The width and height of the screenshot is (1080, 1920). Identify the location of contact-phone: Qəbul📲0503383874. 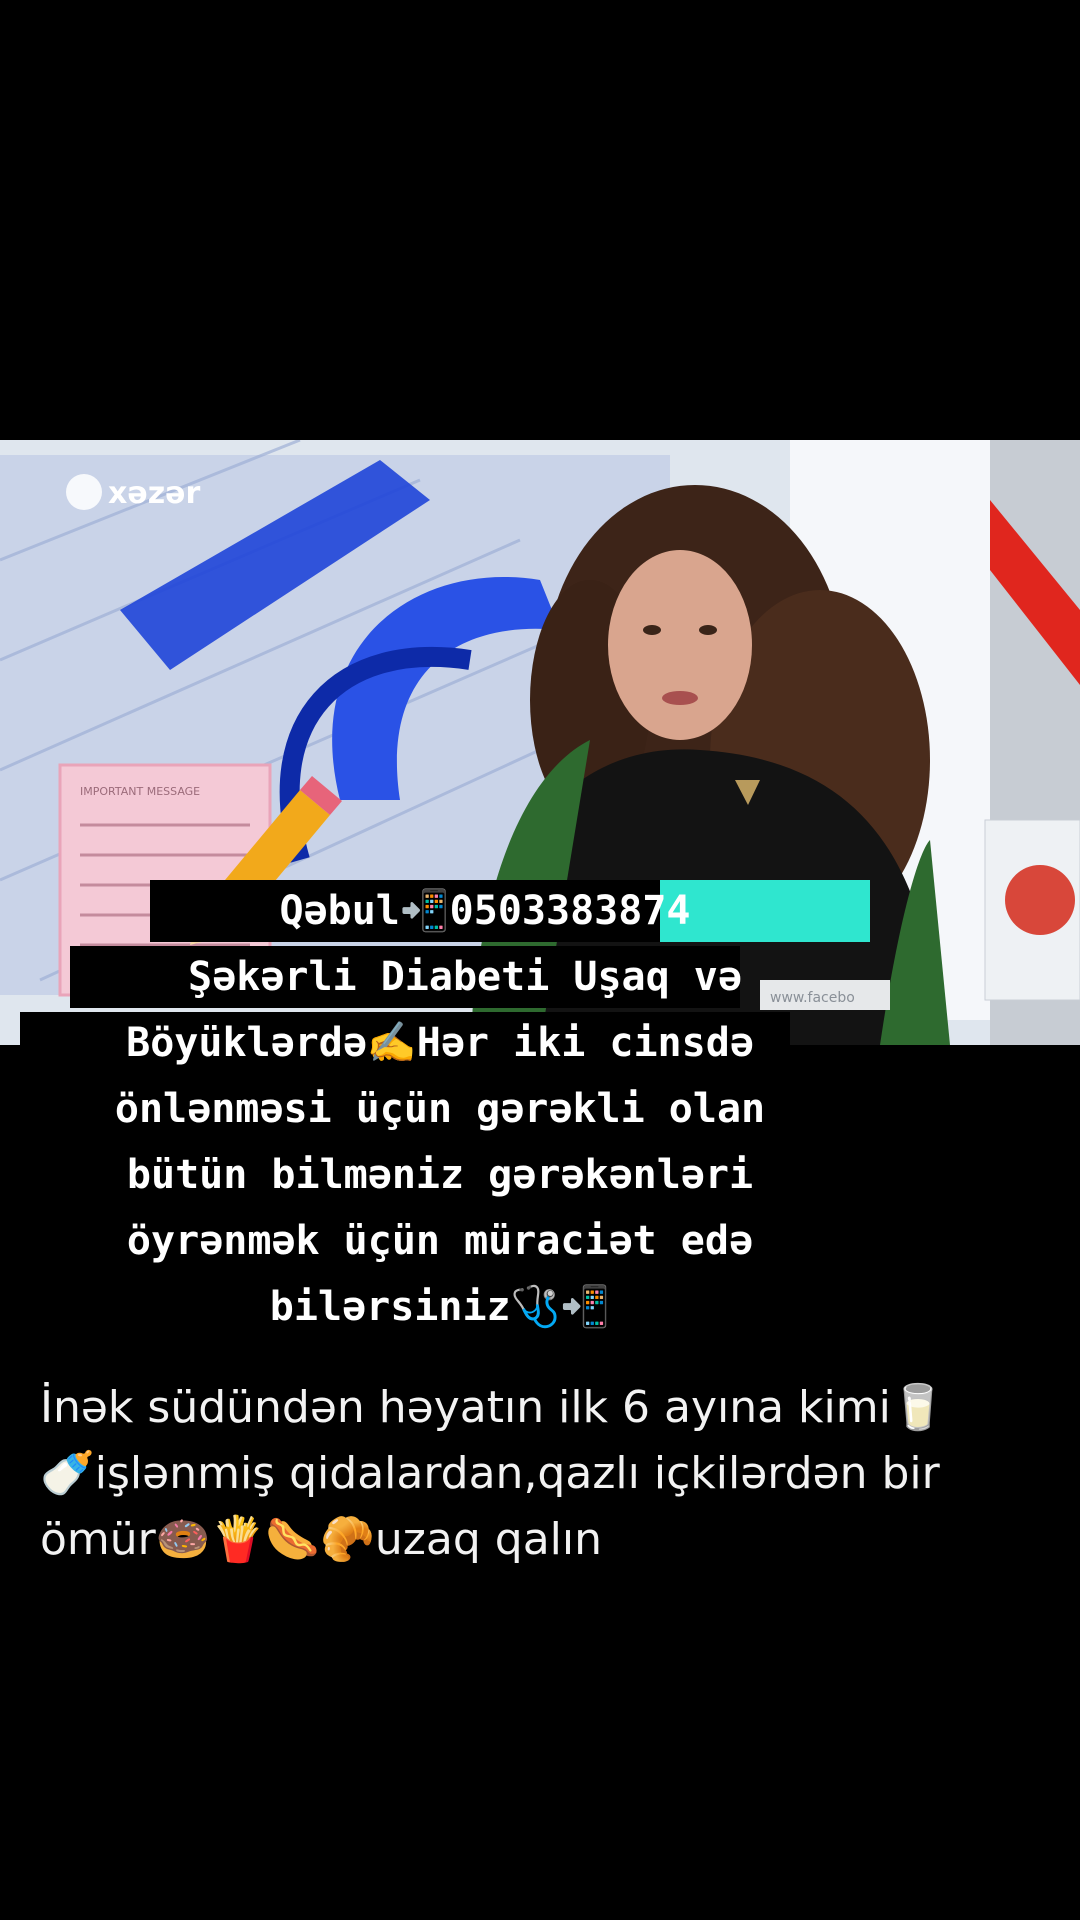
(485, 911).